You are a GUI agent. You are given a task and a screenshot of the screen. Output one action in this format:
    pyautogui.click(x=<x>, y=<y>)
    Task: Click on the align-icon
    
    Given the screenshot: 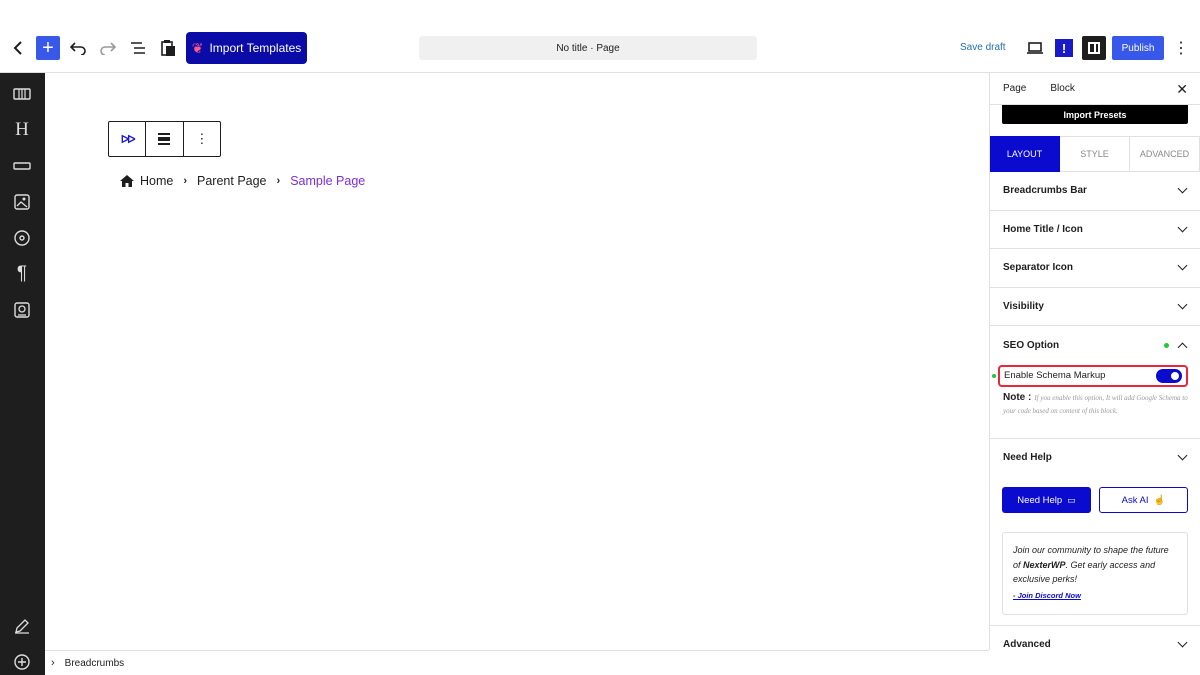 What is the action you would take?
    pyautogui.click(x=164, y=139)
    